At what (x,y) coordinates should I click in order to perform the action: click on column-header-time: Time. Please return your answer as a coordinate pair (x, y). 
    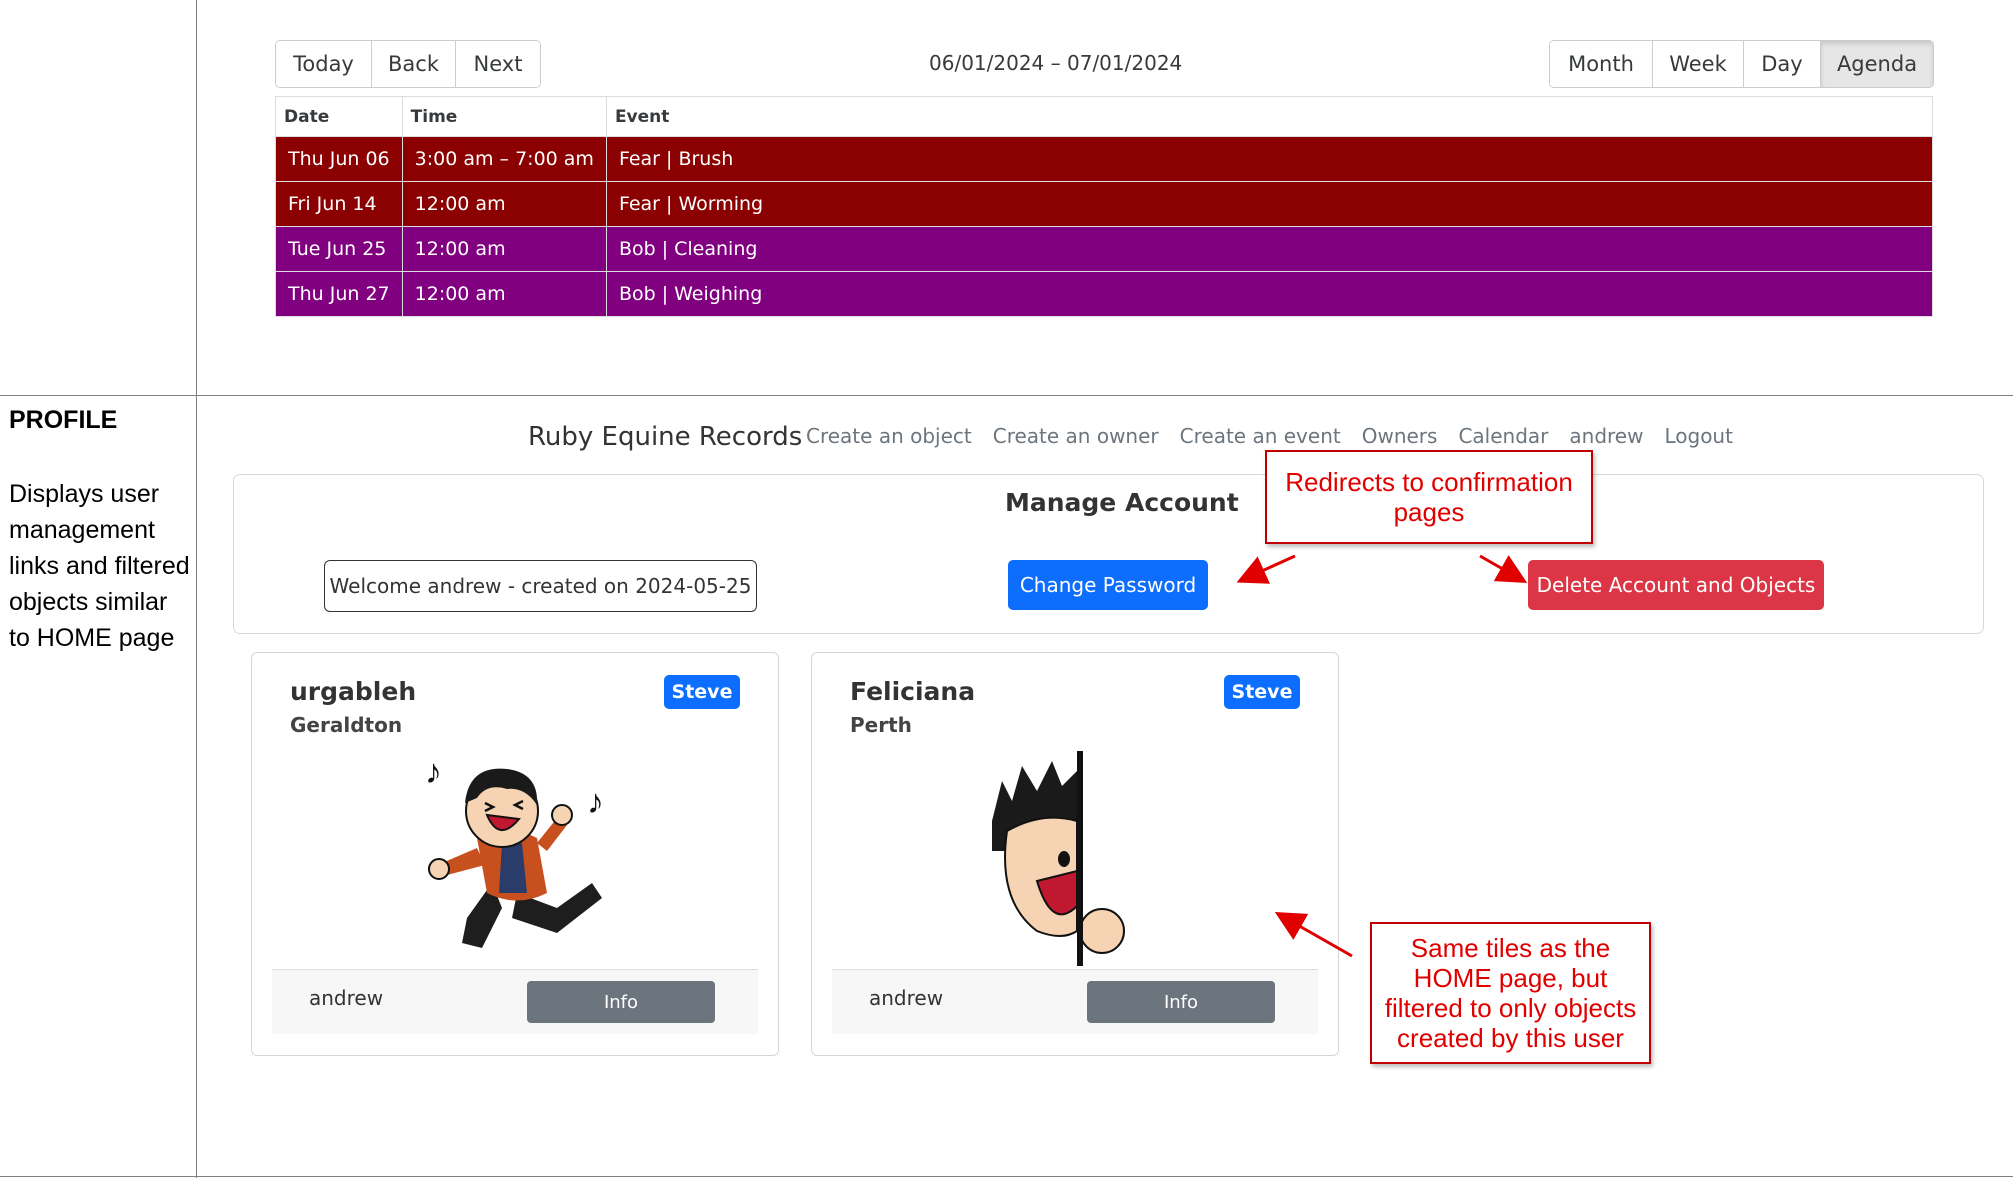
    Looking at the image, I should click on (504, 116).